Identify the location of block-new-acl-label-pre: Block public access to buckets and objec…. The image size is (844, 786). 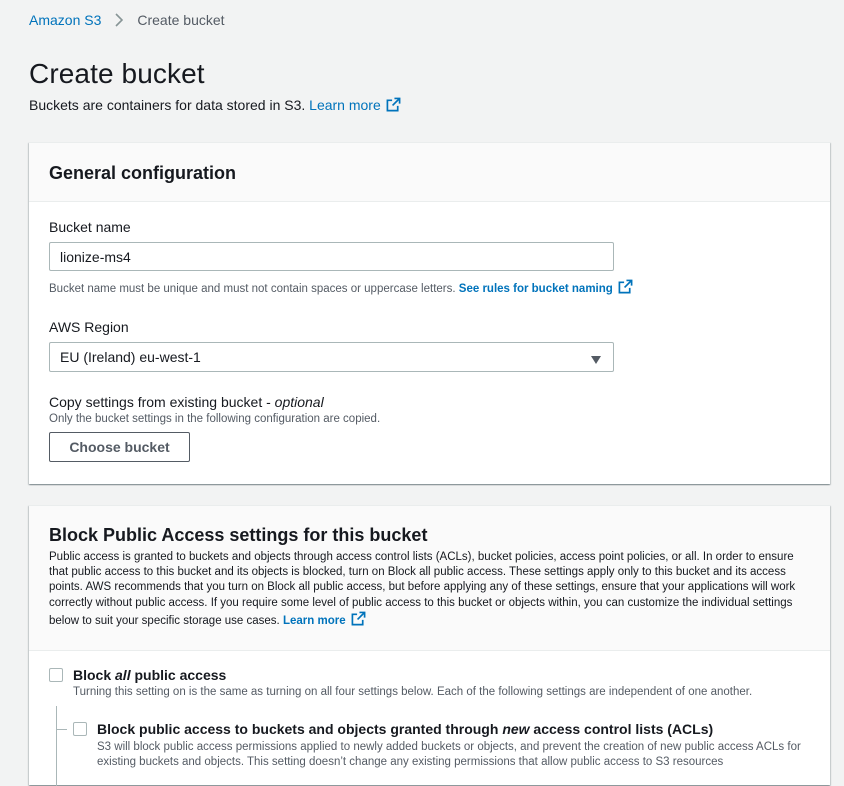
(300, 729).